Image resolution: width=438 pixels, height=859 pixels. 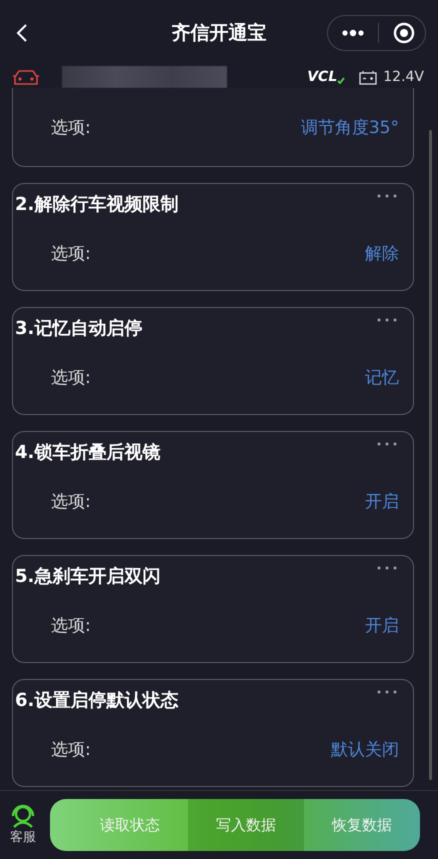 I want to click on option-value: 调节角度35°, so click(x=349, y=127).